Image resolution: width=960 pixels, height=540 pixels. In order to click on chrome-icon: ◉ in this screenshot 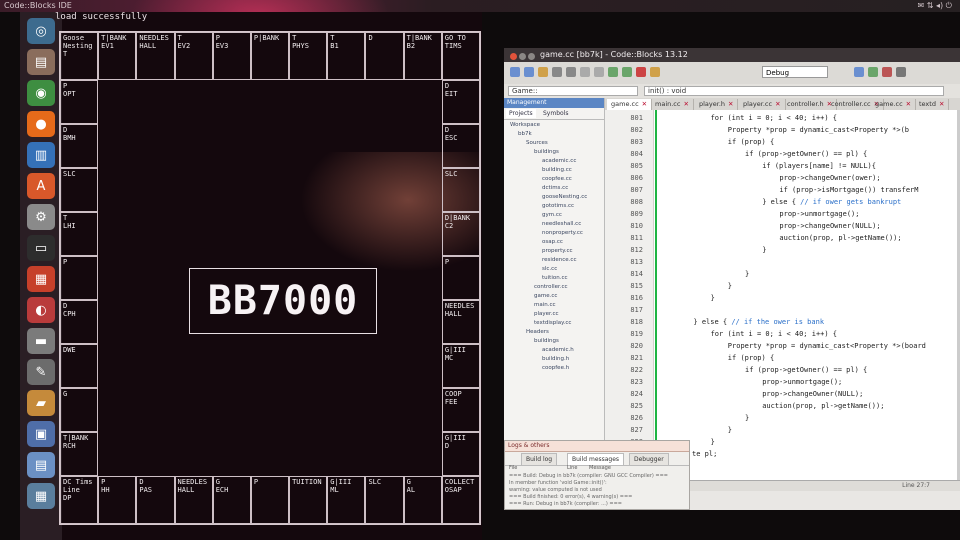, I will do `click(41, 93)`.